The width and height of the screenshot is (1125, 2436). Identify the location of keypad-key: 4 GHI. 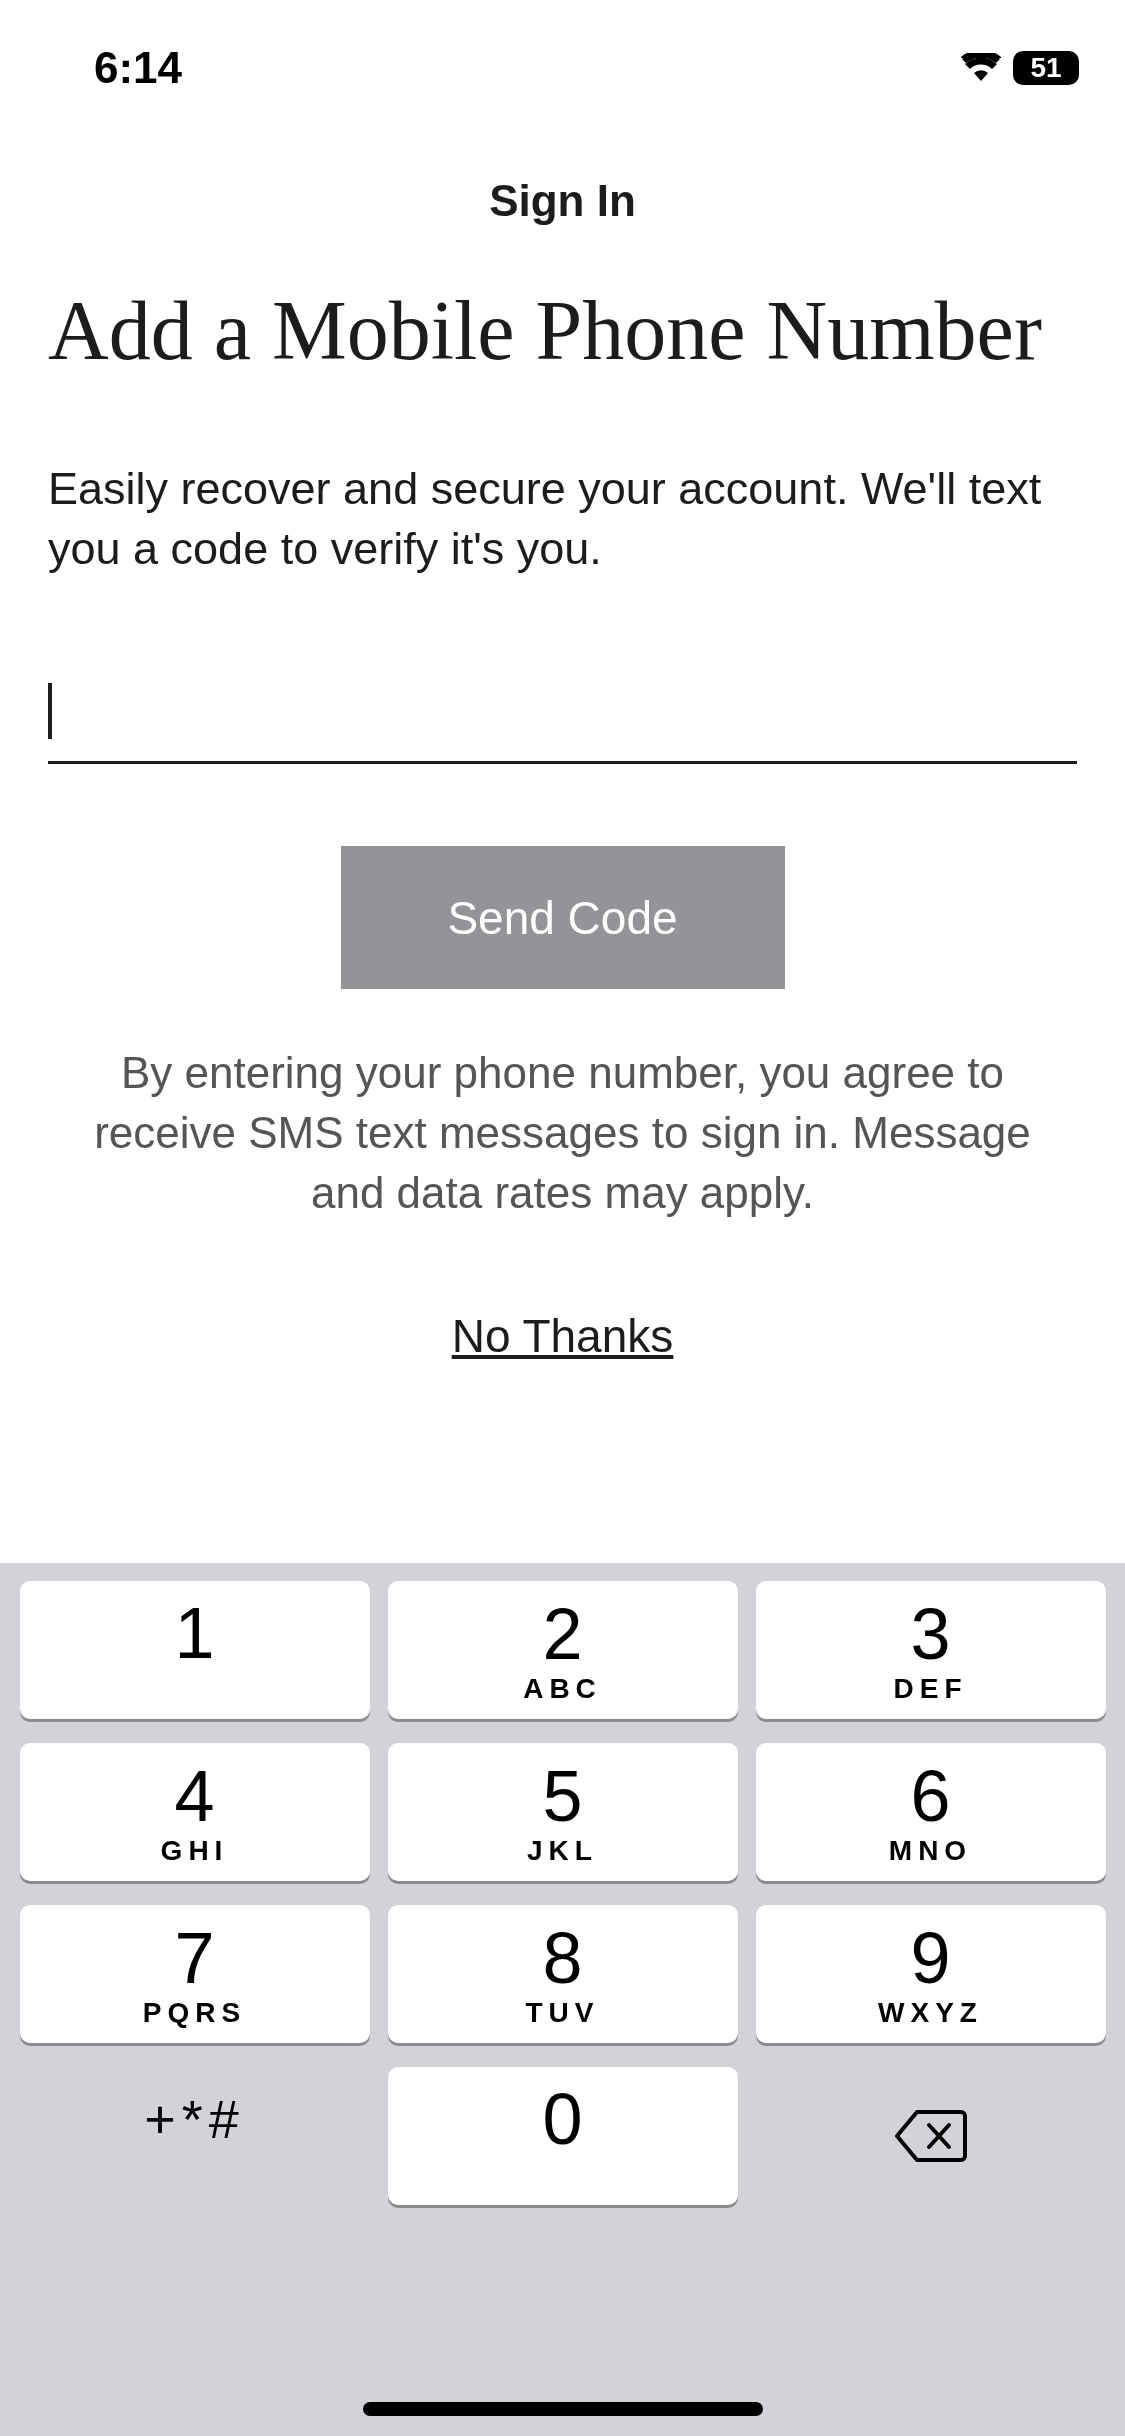
(194, 1812).